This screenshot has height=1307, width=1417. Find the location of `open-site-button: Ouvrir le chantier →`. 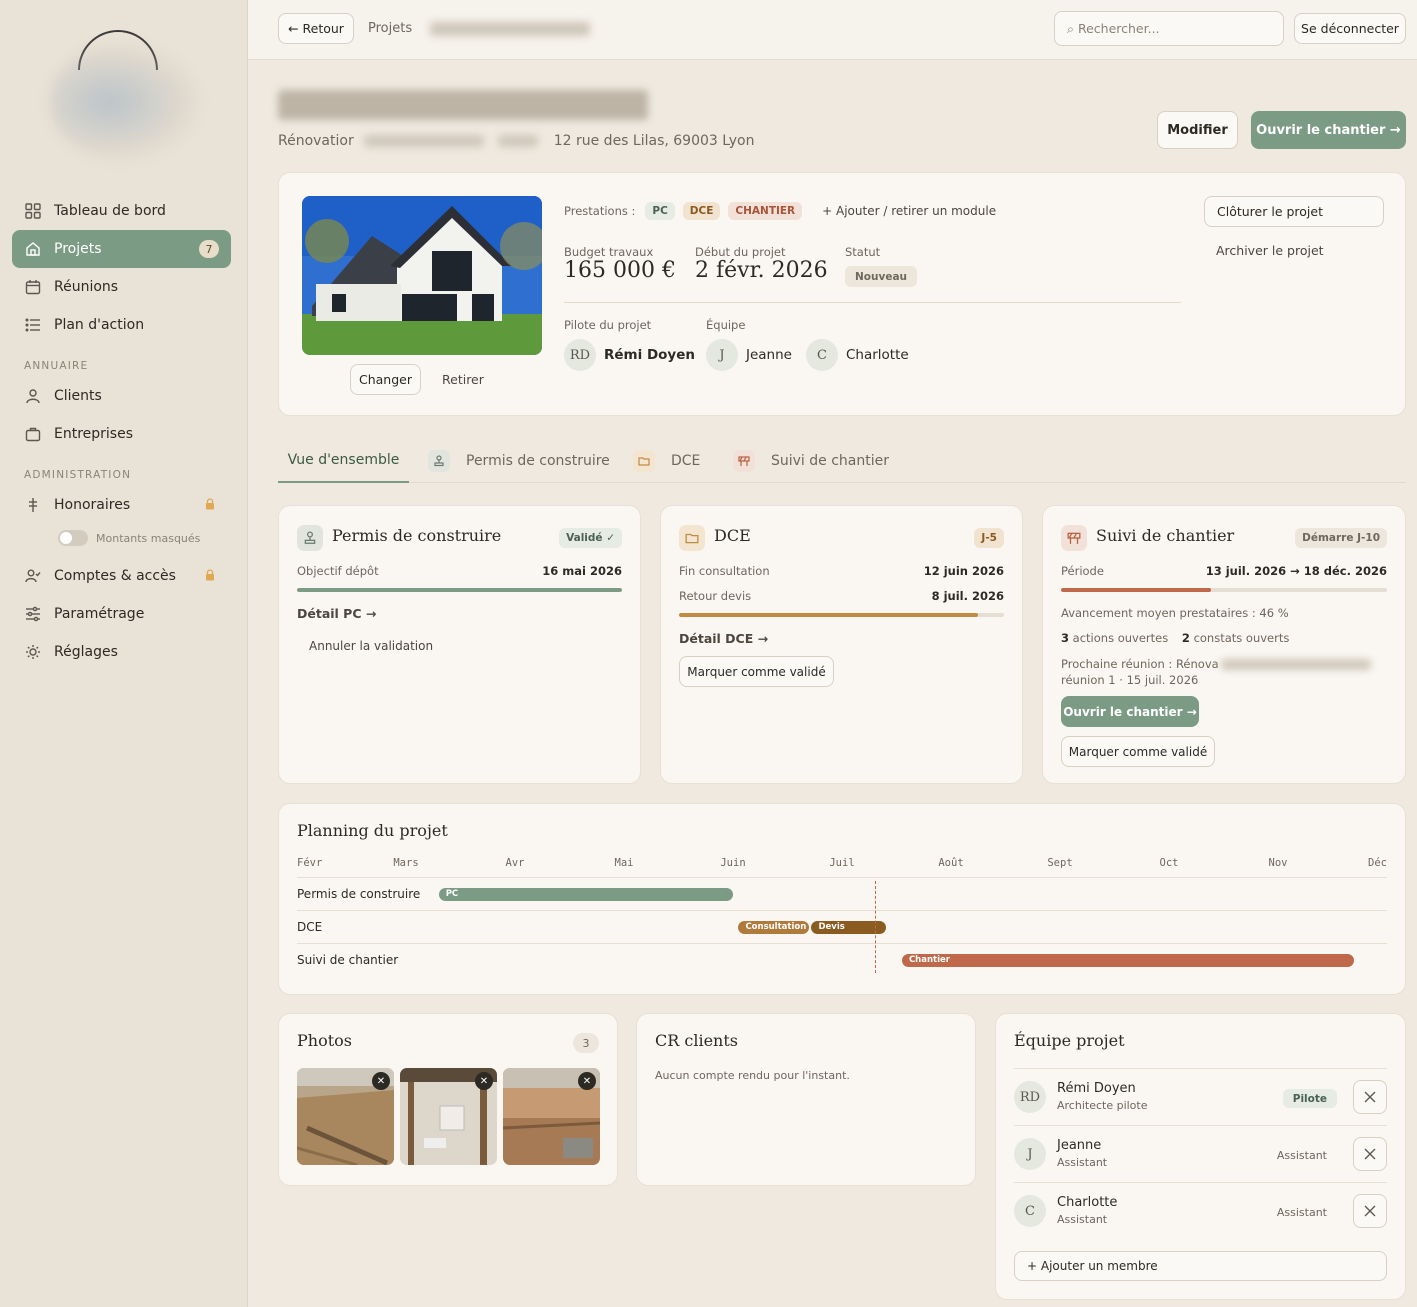

open-site-button: Ouvrir le chantier → is located at coordinates (1328, 130).